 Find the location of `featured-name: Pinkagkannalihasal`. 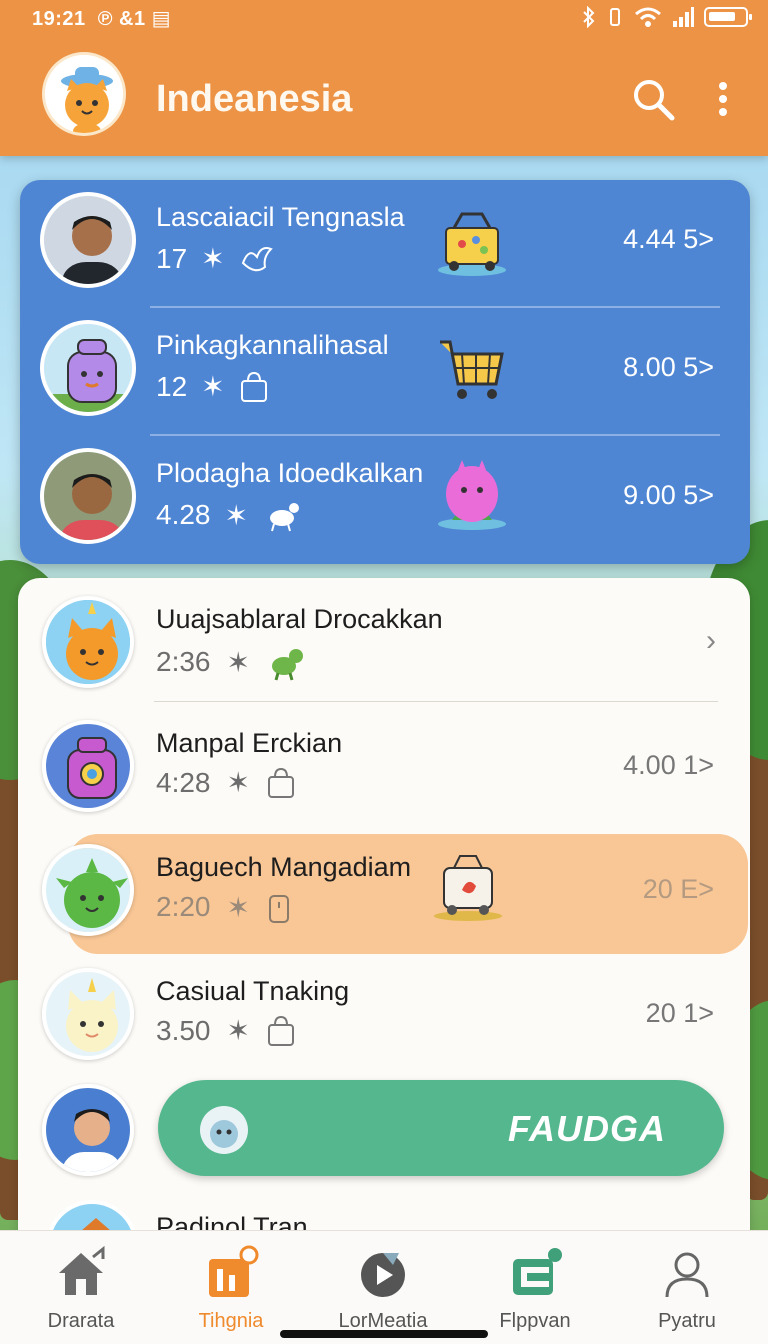

featured-name: Pinkagkannalihasal is located at coordinates (272, 345).